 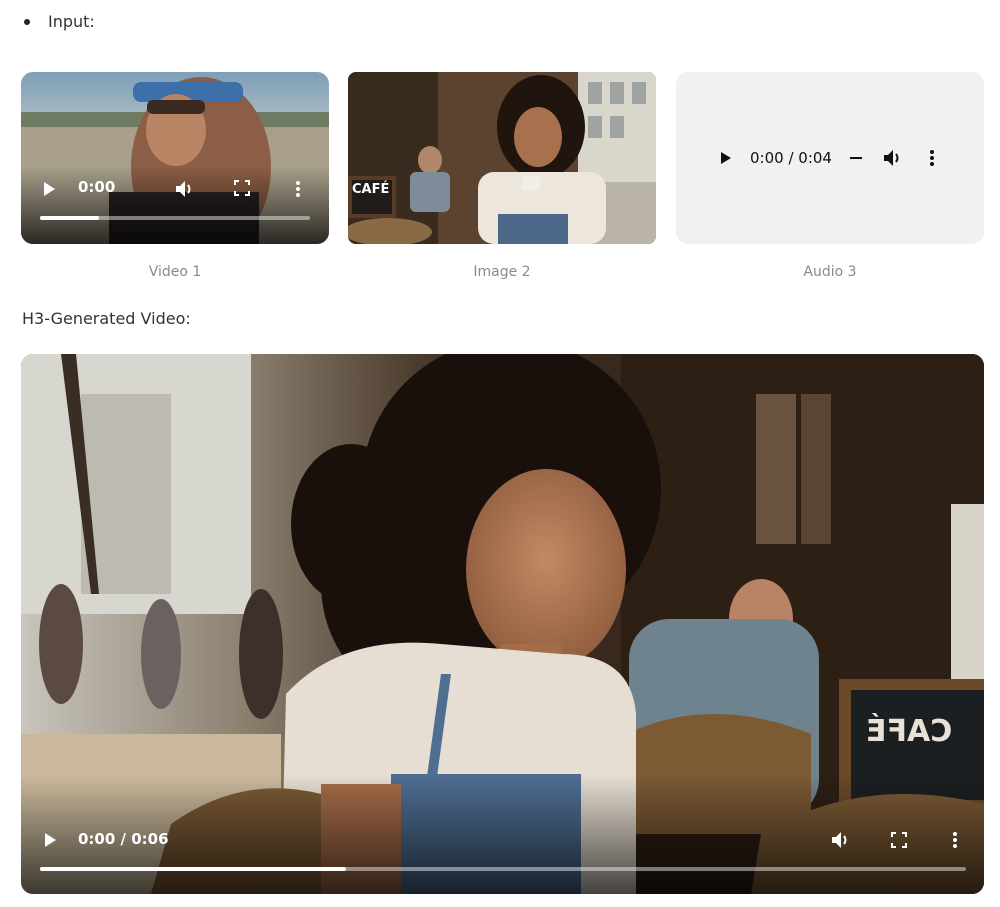 I want to click on generated-video-time: 0:00 / 0:06, so click(x=123, y=839).